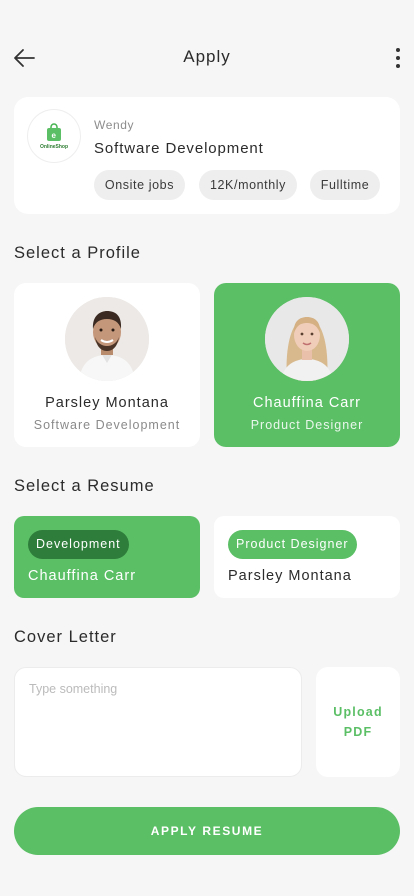  I want to click on profile-section-title: Select a Profile, so click(77, 253).